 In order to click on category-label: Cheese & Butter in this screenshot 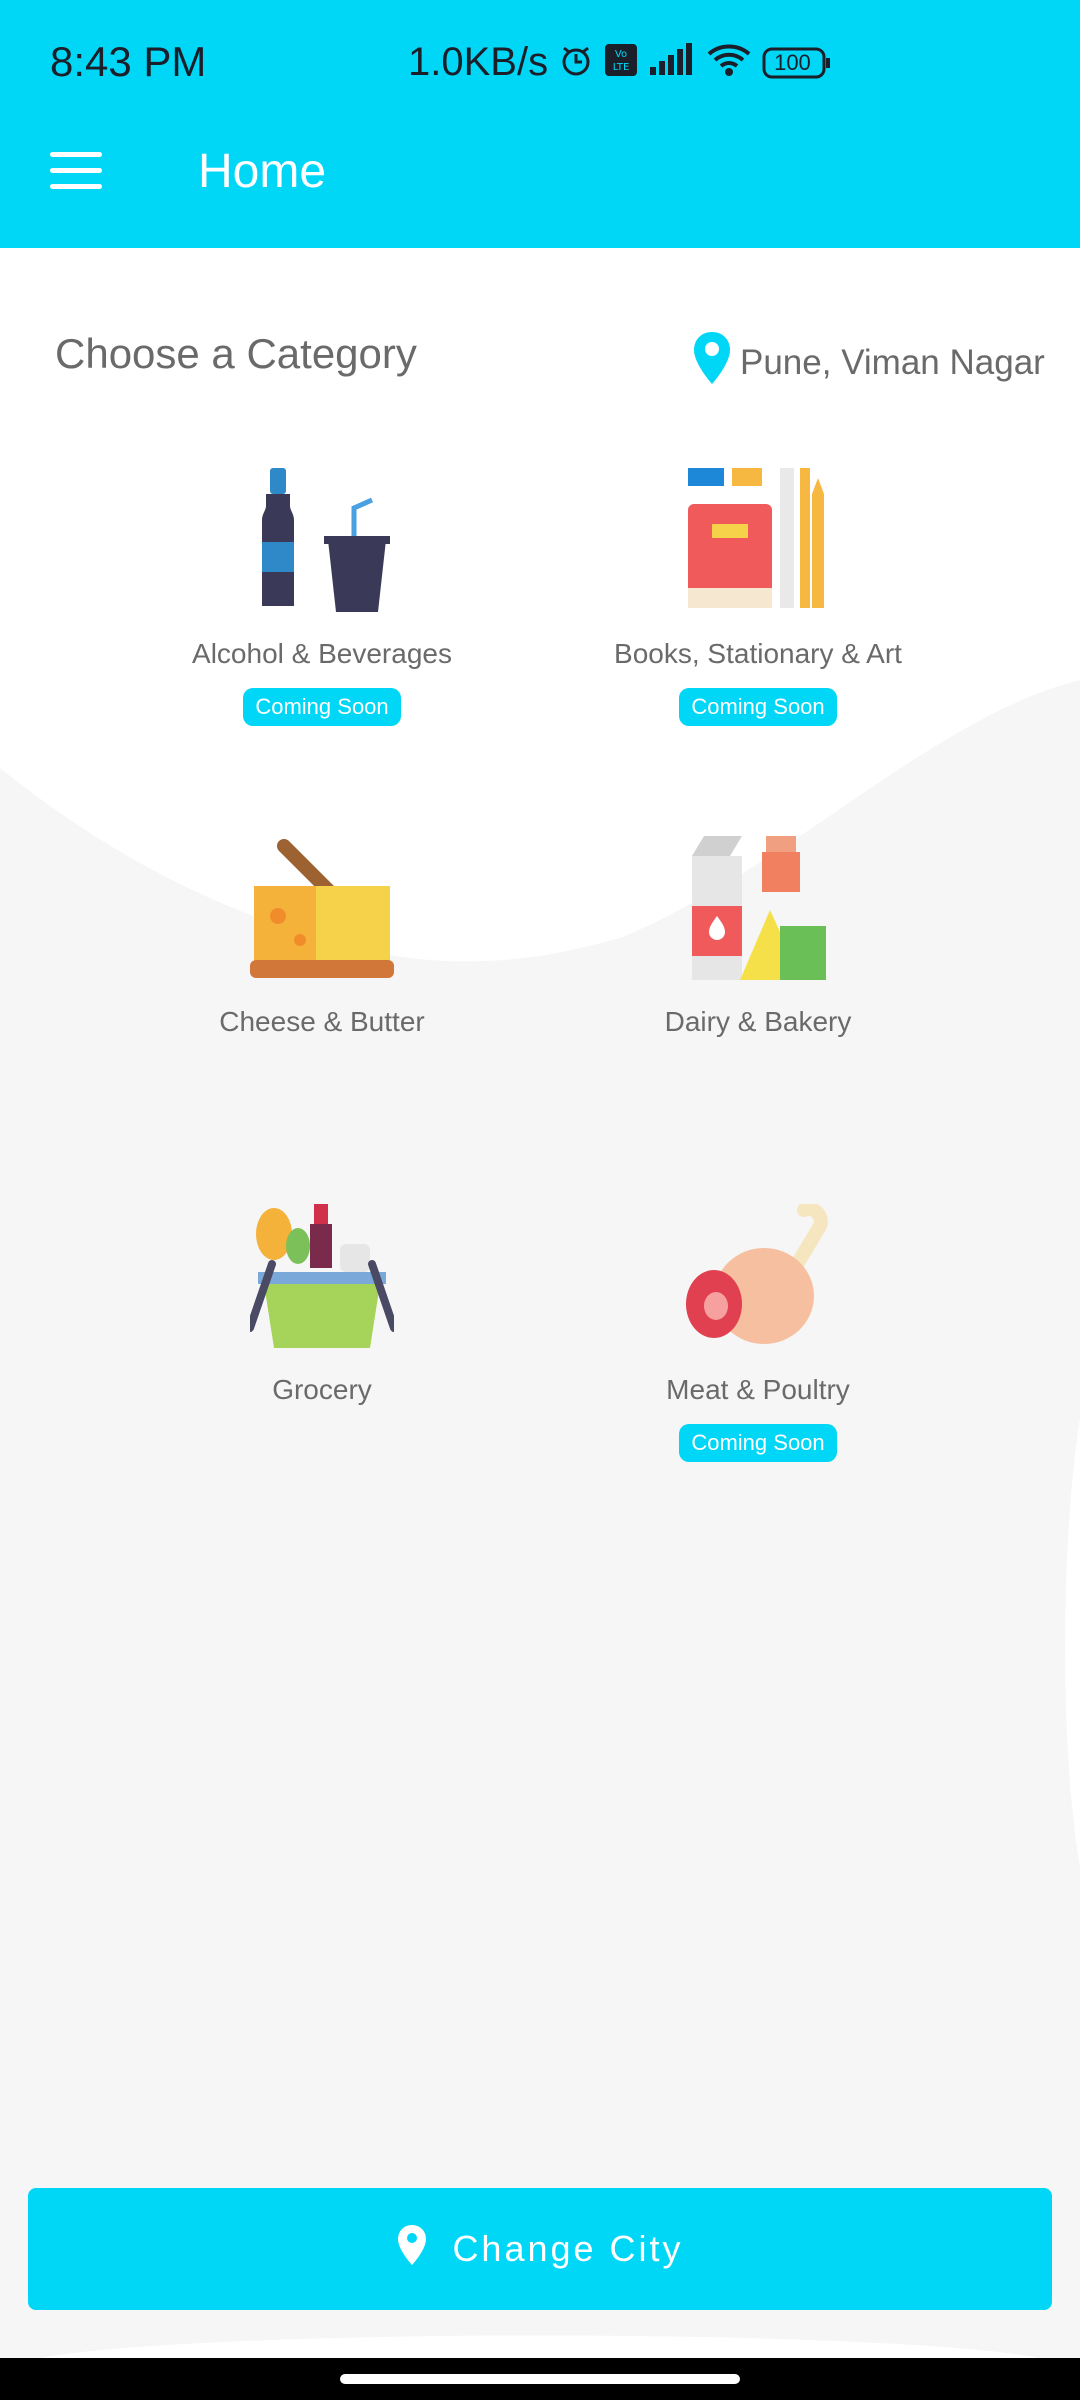, I will do `click(322, 1021)`.